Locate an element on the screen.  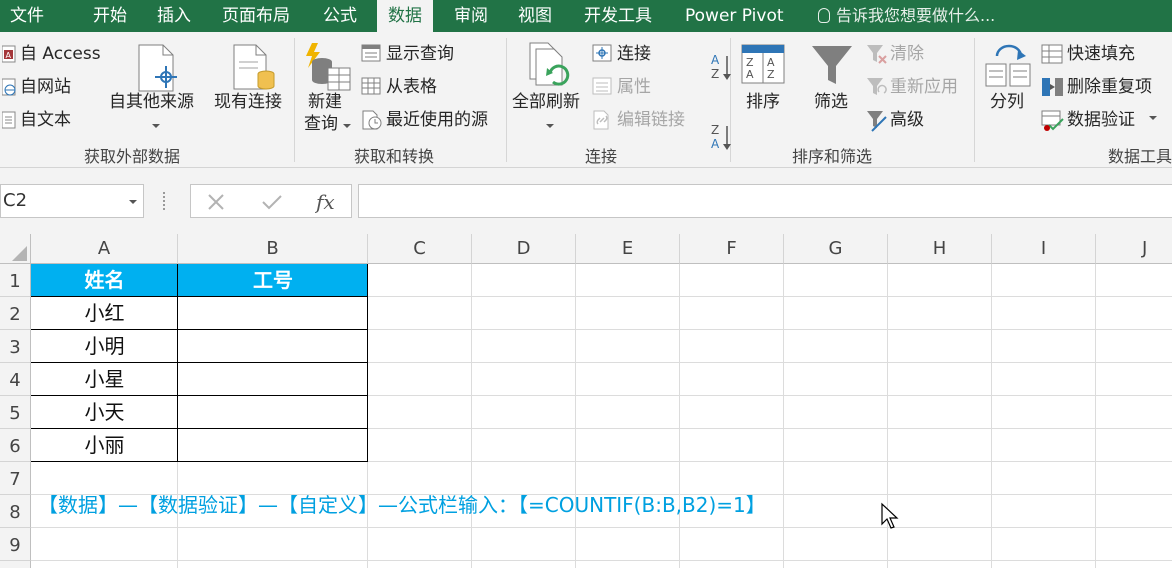
cell-b1: 工号 is located at coordinates (273, 280).